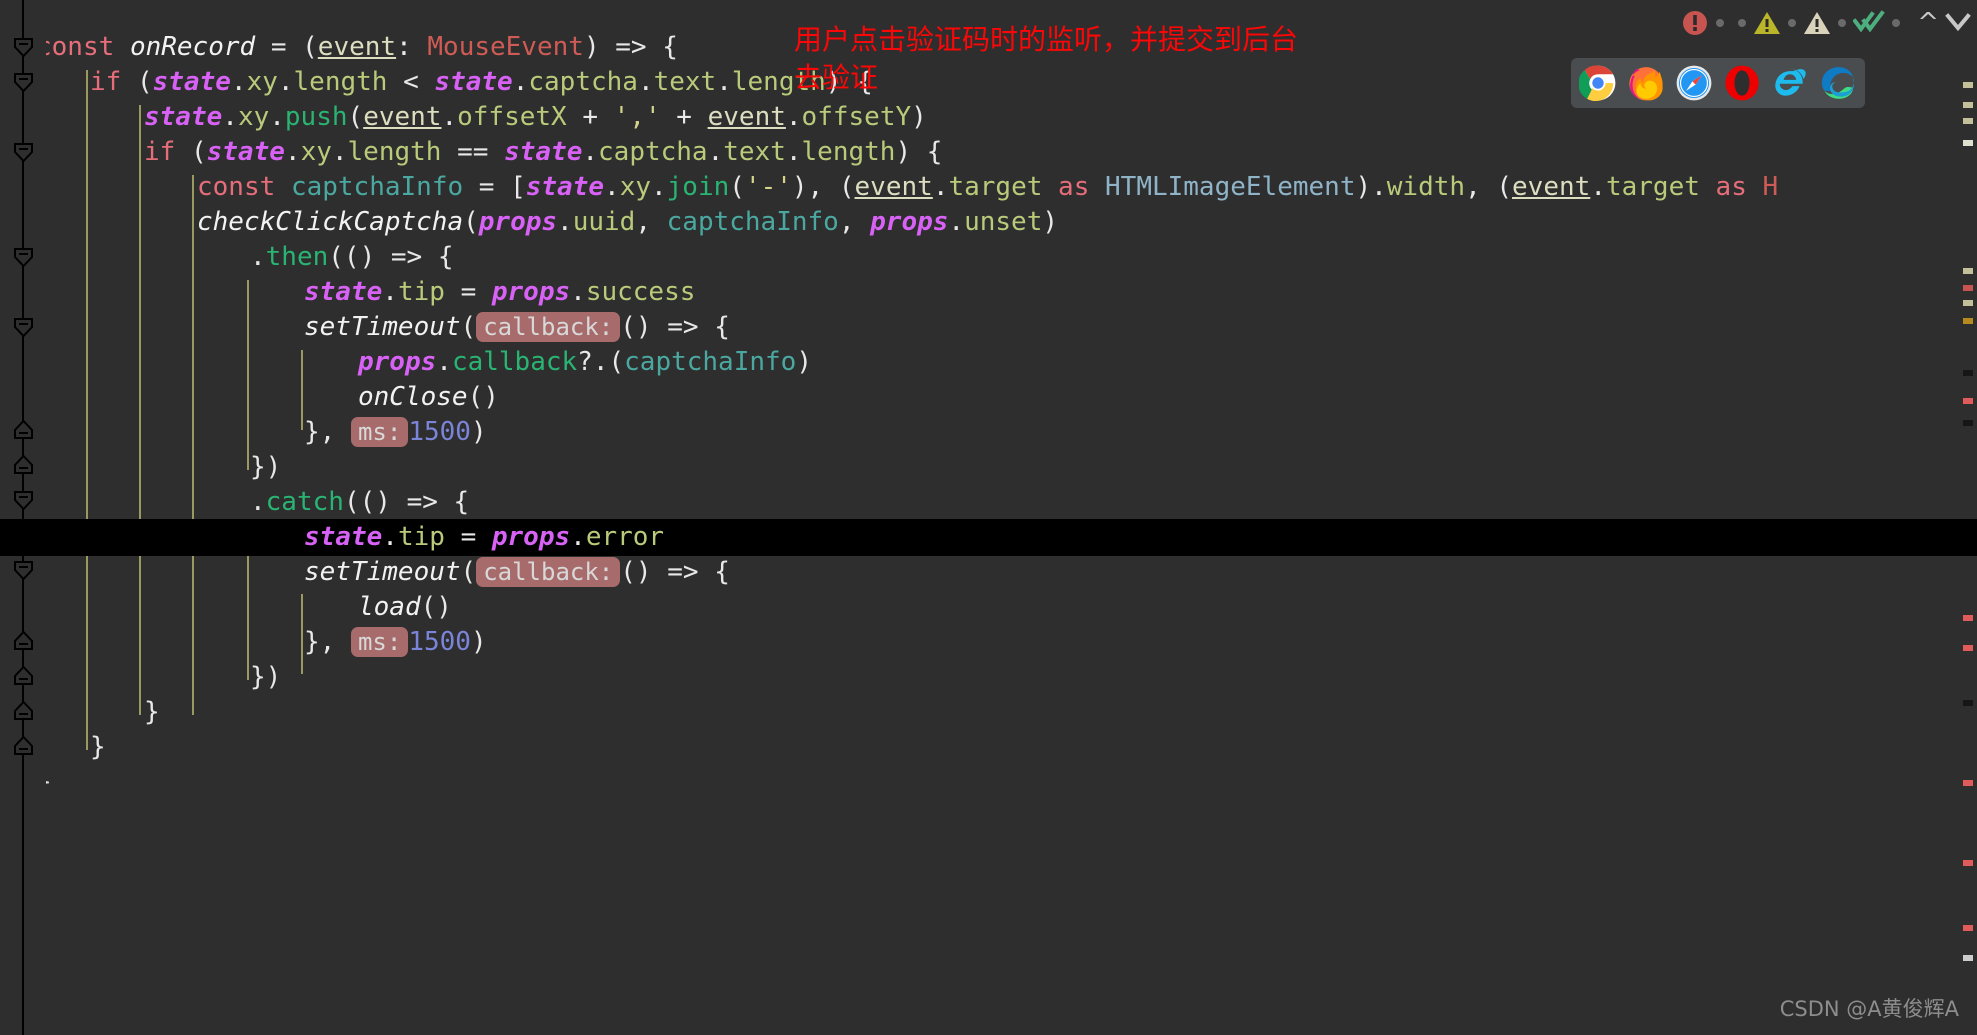  What do you see at coordinates (1966, 537) in the screenshot?
I see `current-line-highlight-marker` at bounding box center [1966, 537].